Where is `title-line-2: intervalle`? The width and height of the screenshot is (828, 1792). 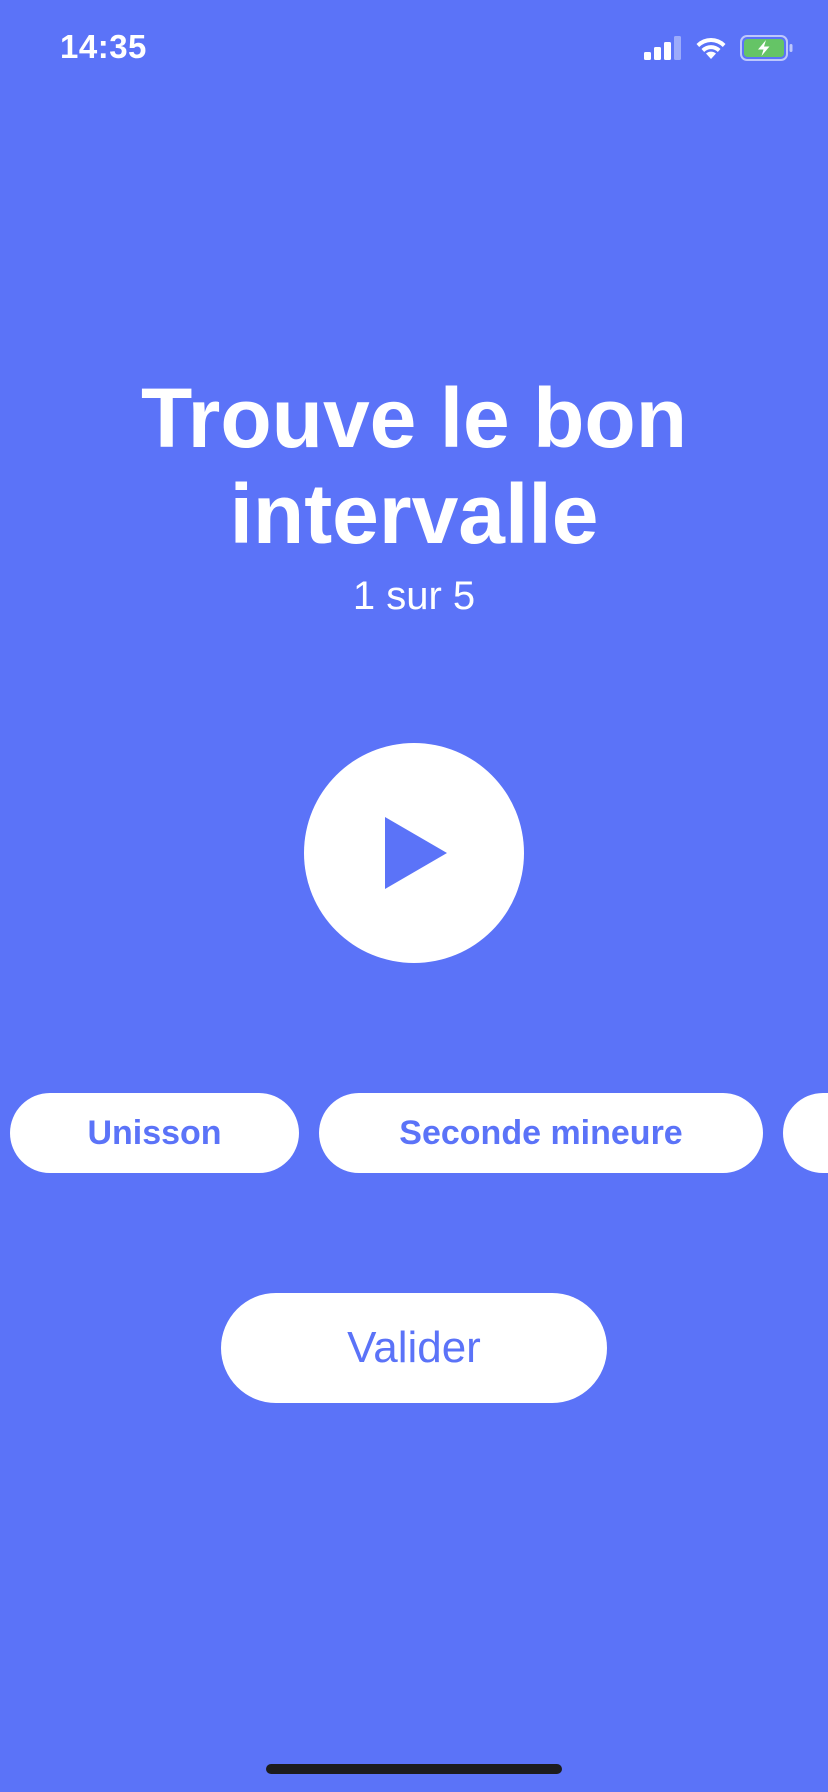 title-line-2: intervalle is located at coordinates (414, 514).